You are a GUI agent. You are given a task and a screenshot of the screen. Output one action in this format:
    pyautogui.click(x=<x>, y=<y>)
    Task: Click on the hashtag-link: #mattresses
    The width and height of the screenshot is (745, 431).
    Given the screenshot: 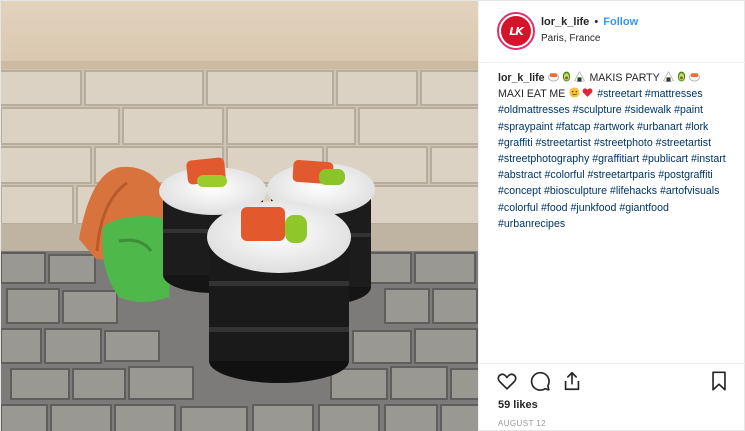 What is the action you would take?
    pyautogui.click(x=674, y=94)
    